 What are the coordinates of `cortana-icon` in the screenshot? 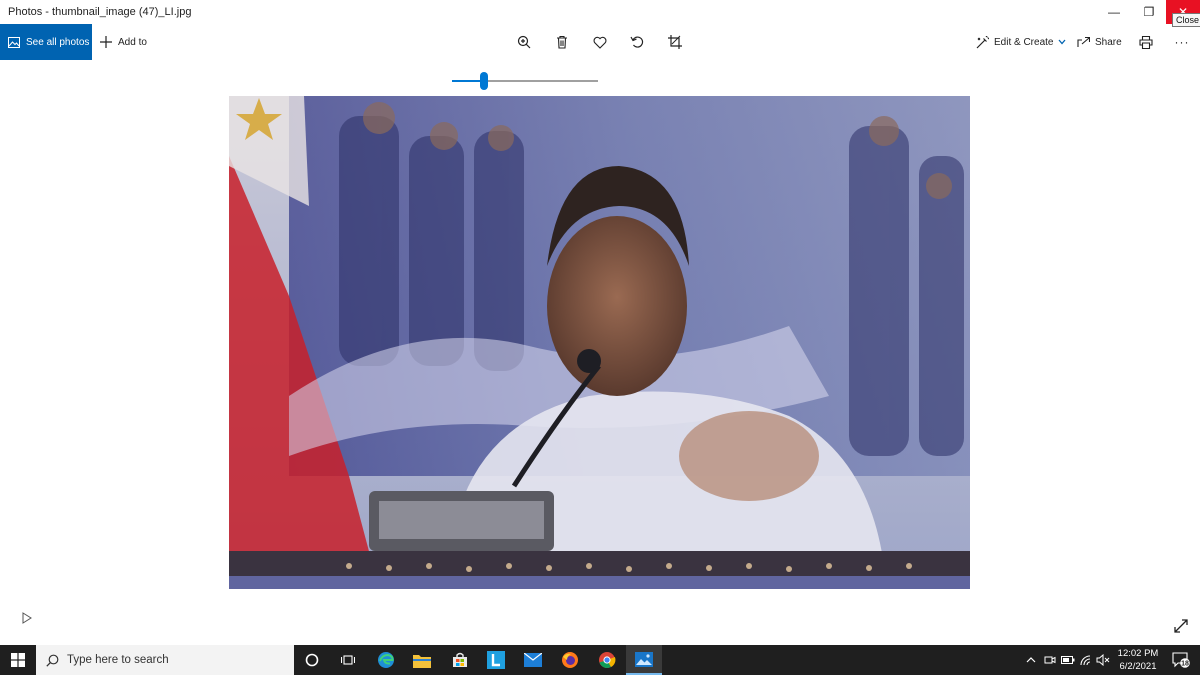 It's located at (312, 660).